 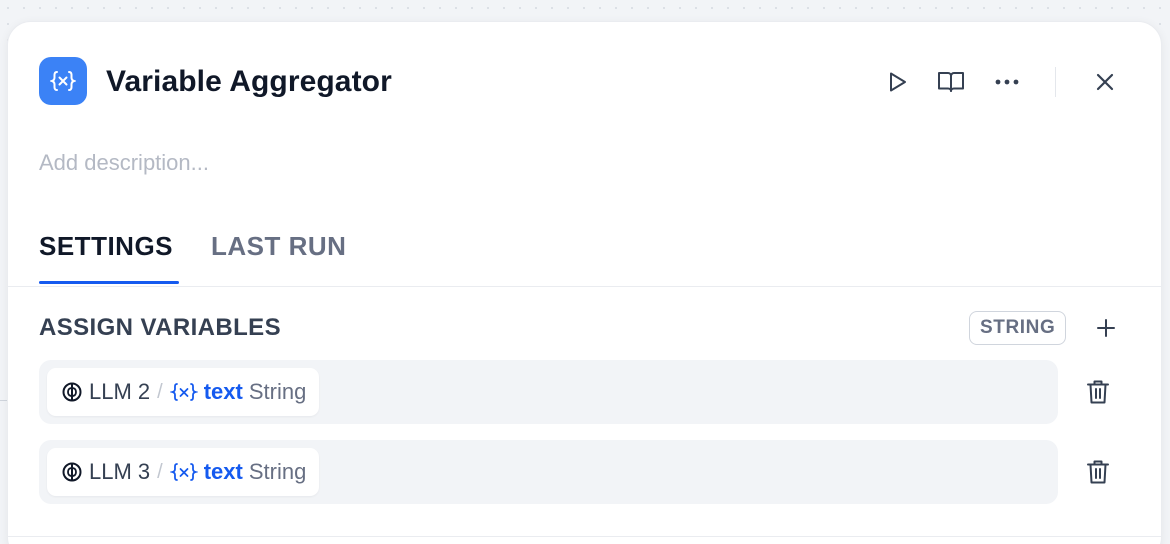 What do you see at coordinates (249, 82) in the screenshot?
I see `node-title: Variable Aggregator` at bounding box center [249, 82].